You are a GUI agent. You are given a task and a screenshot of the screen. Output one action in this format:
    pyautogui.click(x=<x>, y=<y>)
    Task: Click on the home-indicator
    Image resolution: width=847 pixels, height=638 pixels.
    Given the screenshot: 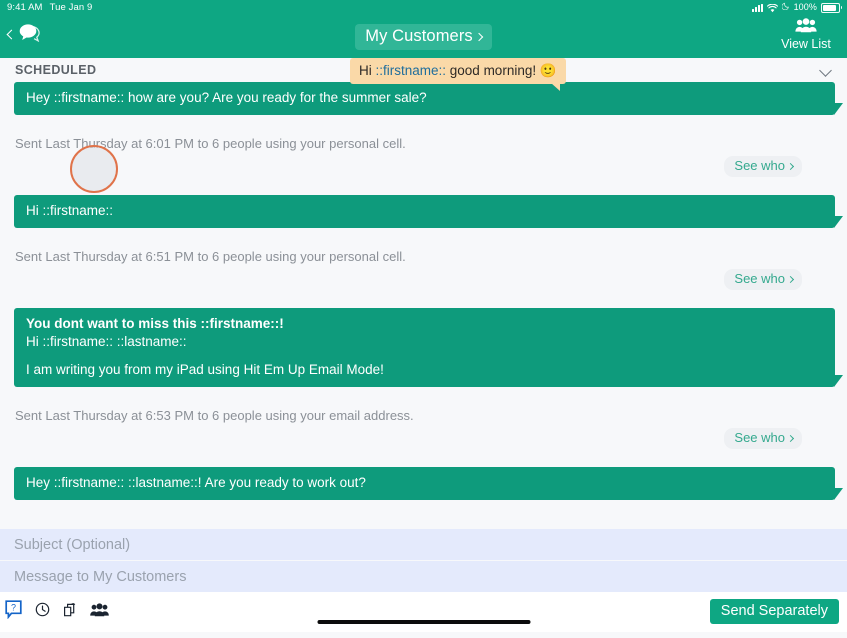 What is the action you would take?
    pyautogui.click(x=423, y=622)
    